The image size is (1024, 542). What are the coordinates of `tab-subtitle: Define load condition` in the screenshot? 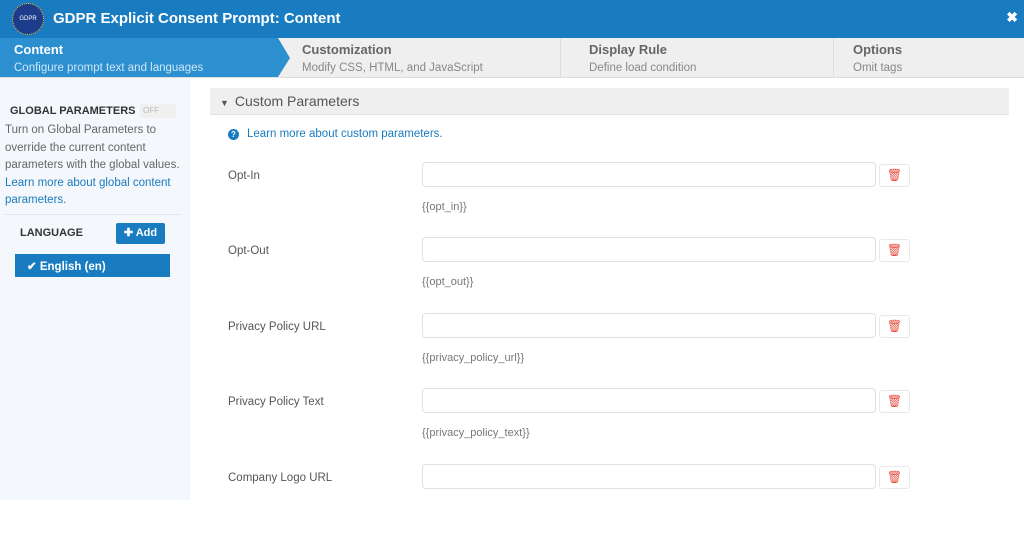 It's located at (643, 68).